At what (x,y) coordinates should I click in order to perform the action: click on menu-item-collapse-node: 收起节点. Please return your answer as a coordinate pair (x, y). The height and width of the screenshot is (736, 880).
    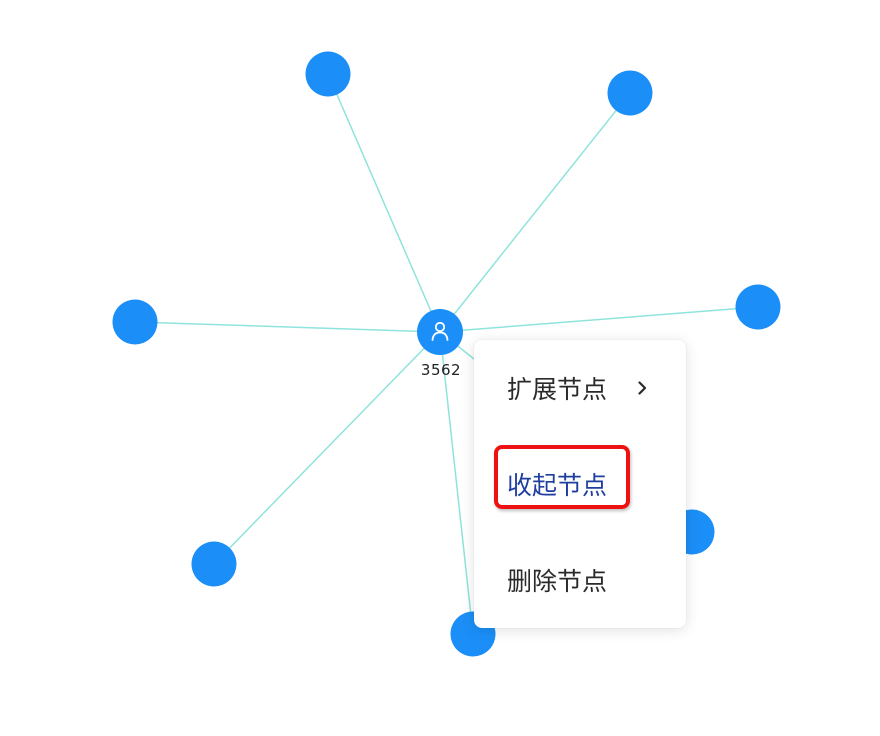
    Looking at the image, I should click on (580, 484).